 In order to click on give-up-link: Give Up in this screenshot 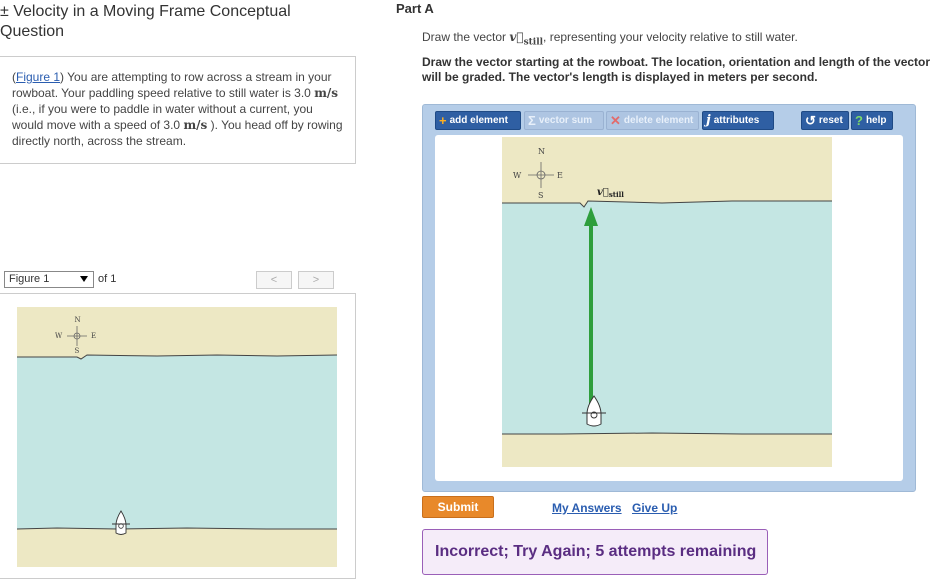, I will do `click(654, 508)`.